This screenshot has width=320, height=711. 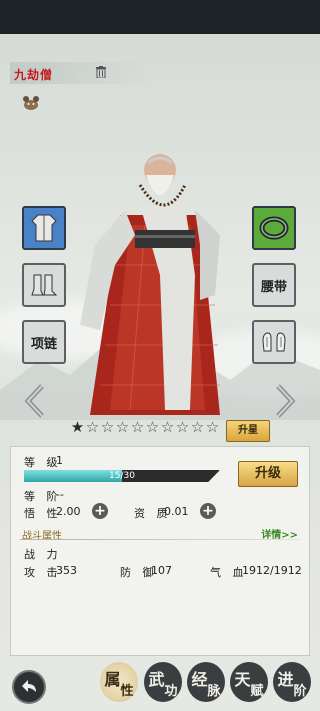 I want to click on boots-slot, so click(x=44, y=285).